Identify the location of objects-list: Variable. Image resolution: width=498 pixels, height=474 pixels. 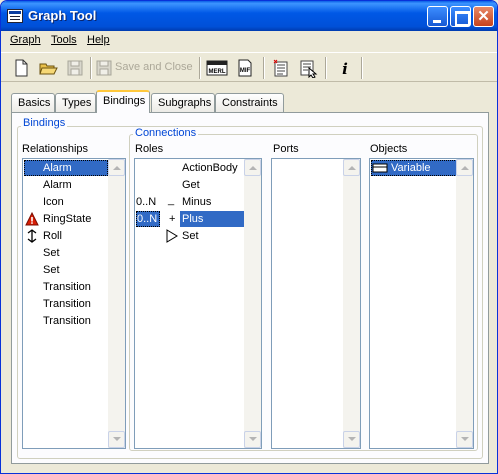
(421, 303).